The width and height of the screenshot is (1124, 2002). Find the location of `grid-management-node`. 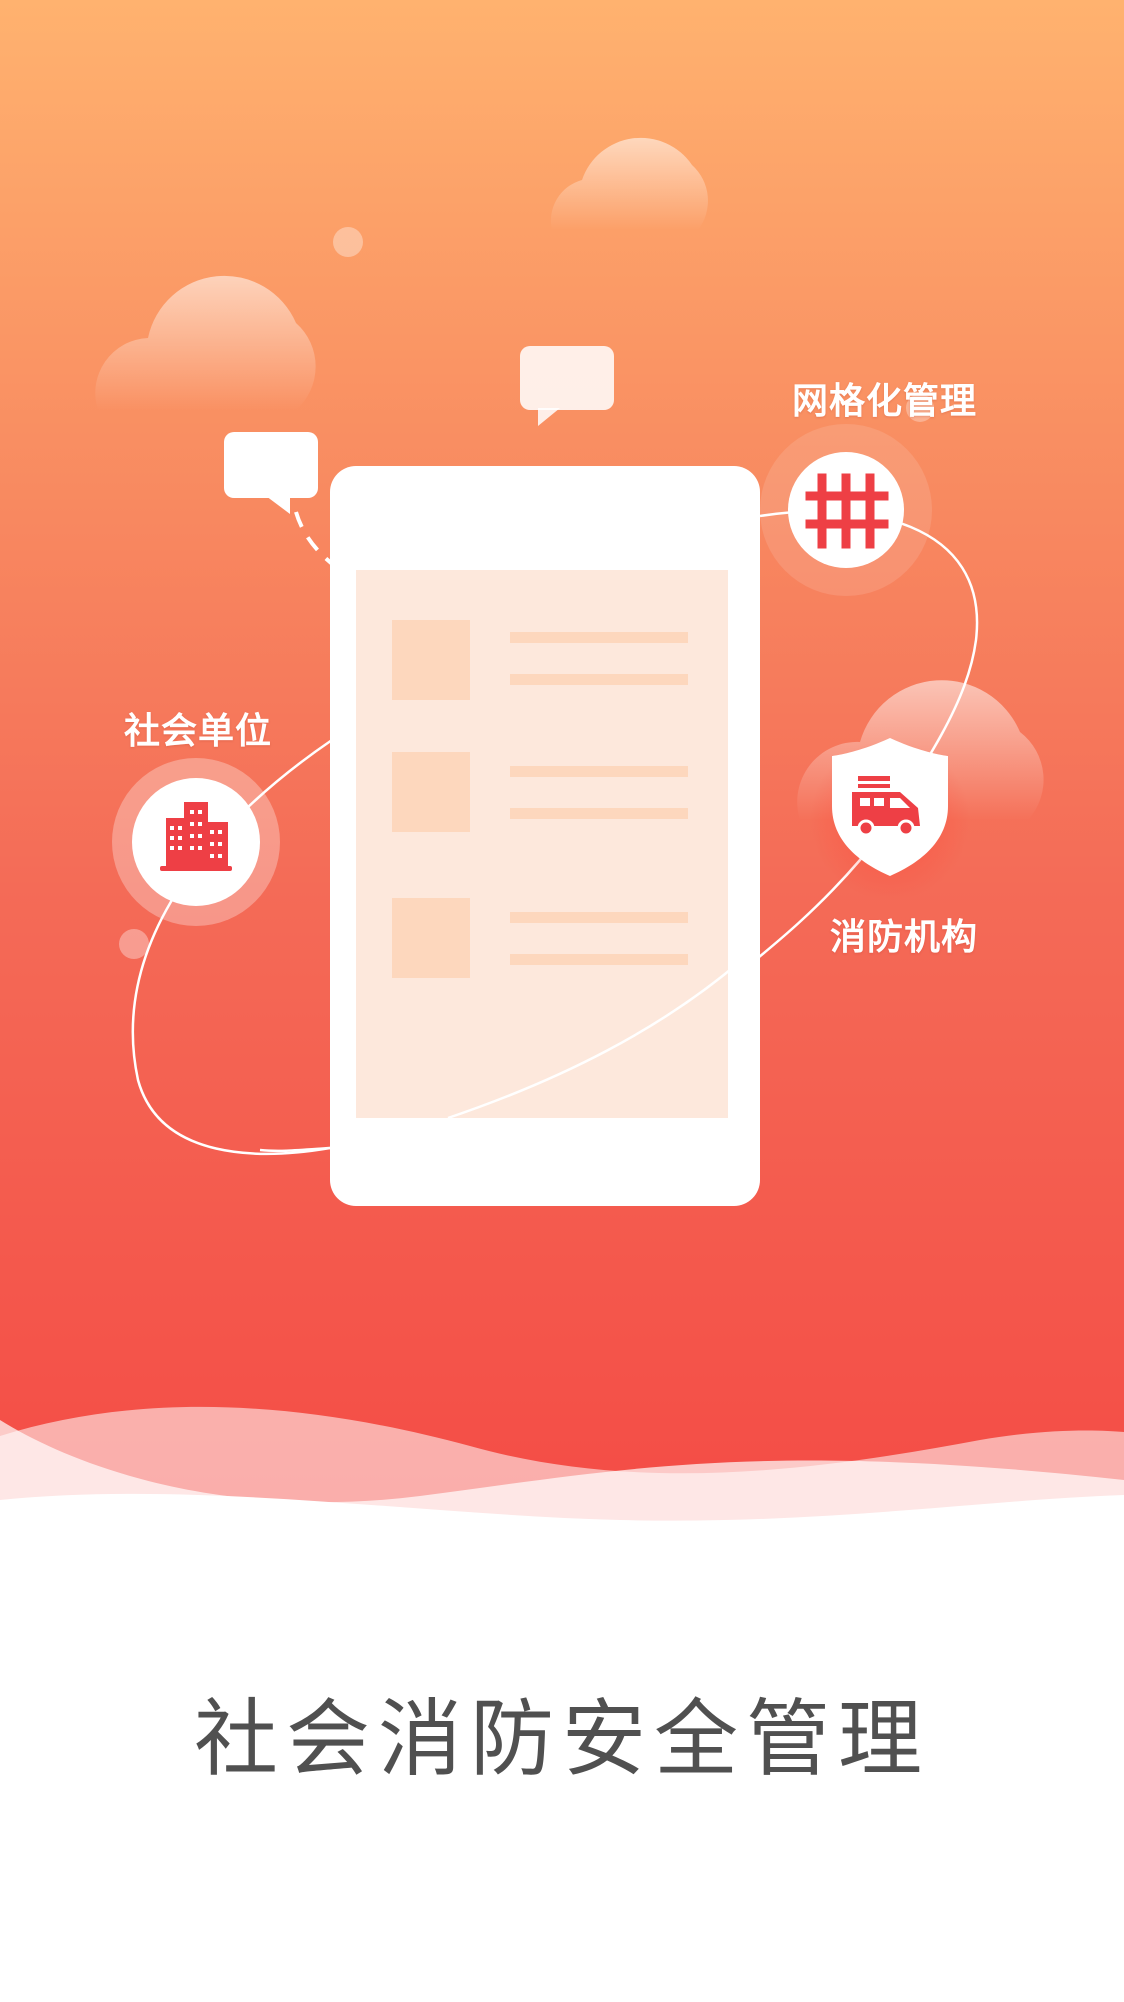

grid-management-node is located at coordinates (846, 510).